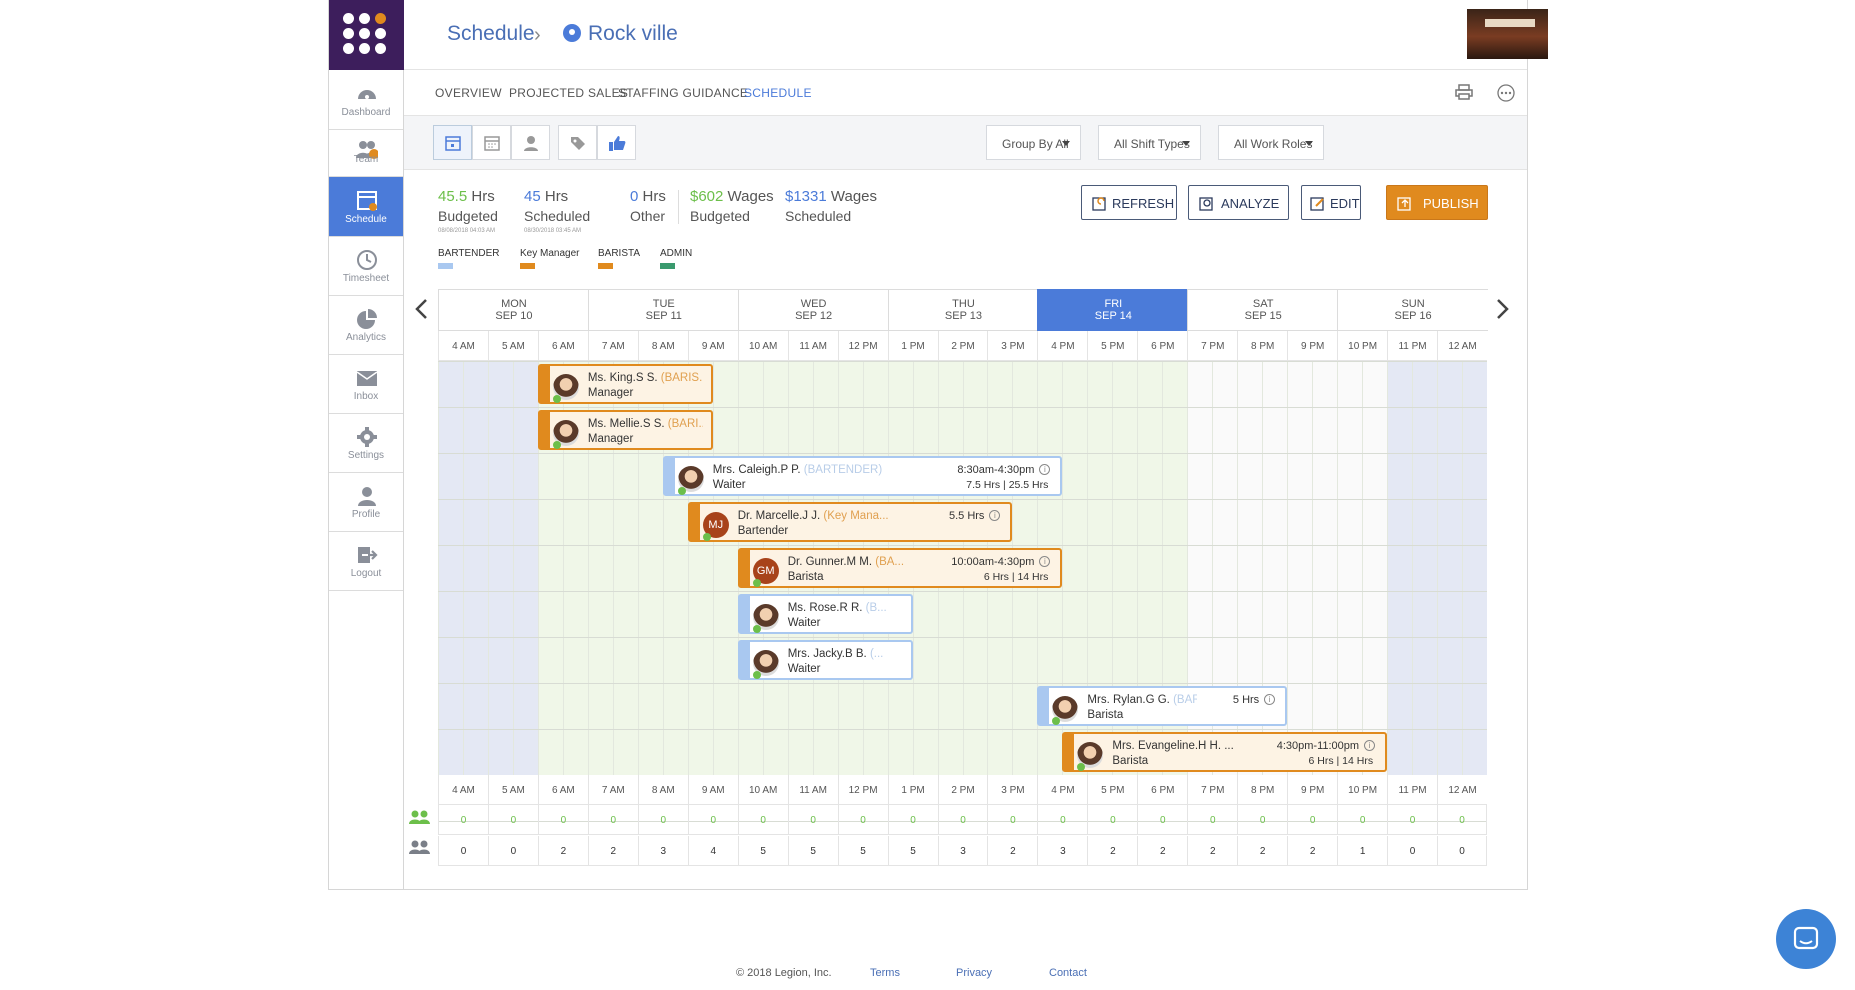  I want to click on stats-divider, so click(678, 207).